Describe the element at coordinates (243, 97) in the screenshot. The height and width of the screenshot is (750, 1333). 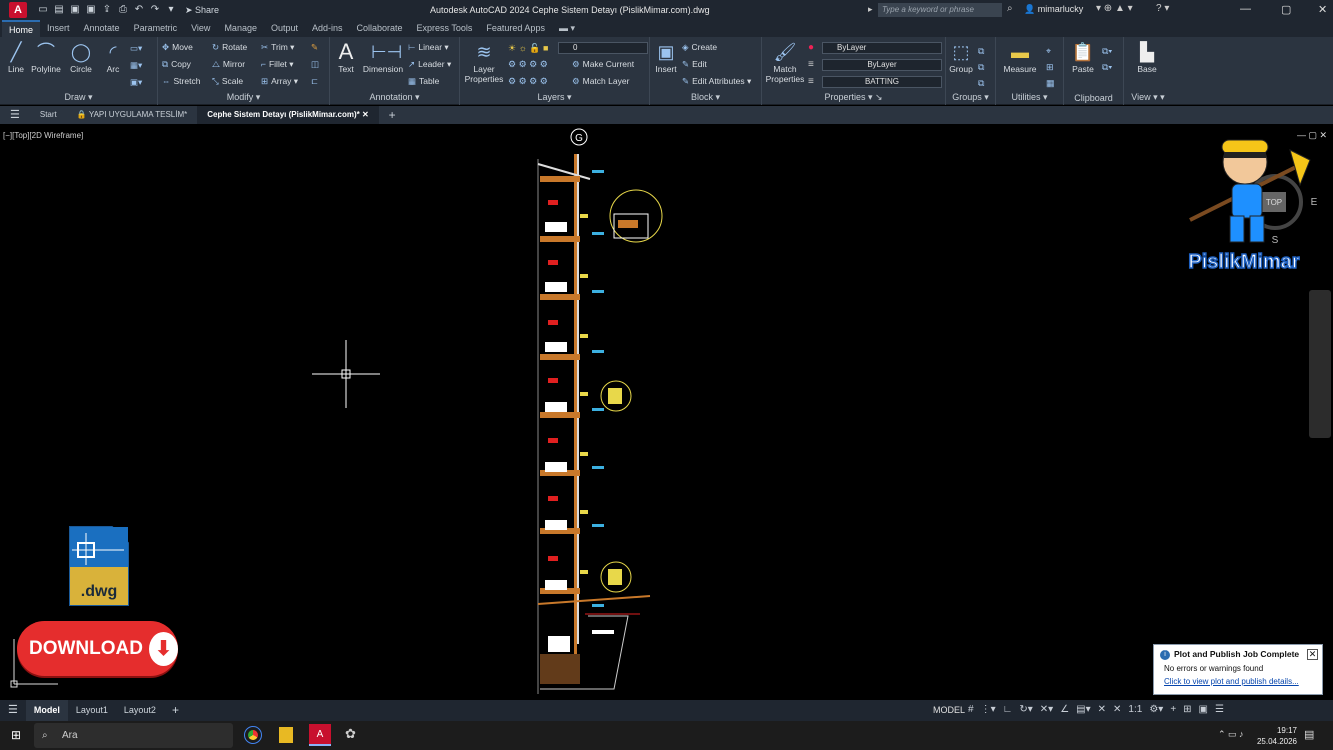
I see `modify-panel-label: Modify ▾` at that location.